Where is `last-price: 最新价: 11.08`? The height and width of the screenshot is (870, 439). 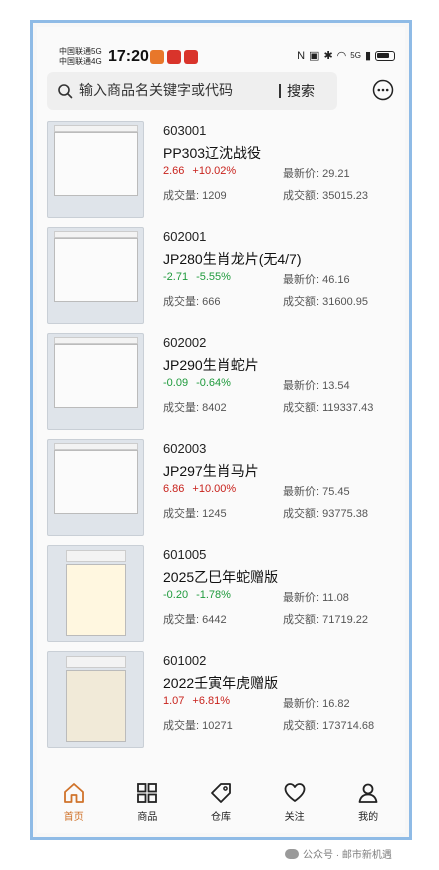 last-price: 最新价: 11.08 is located at coordinates (316, 597).